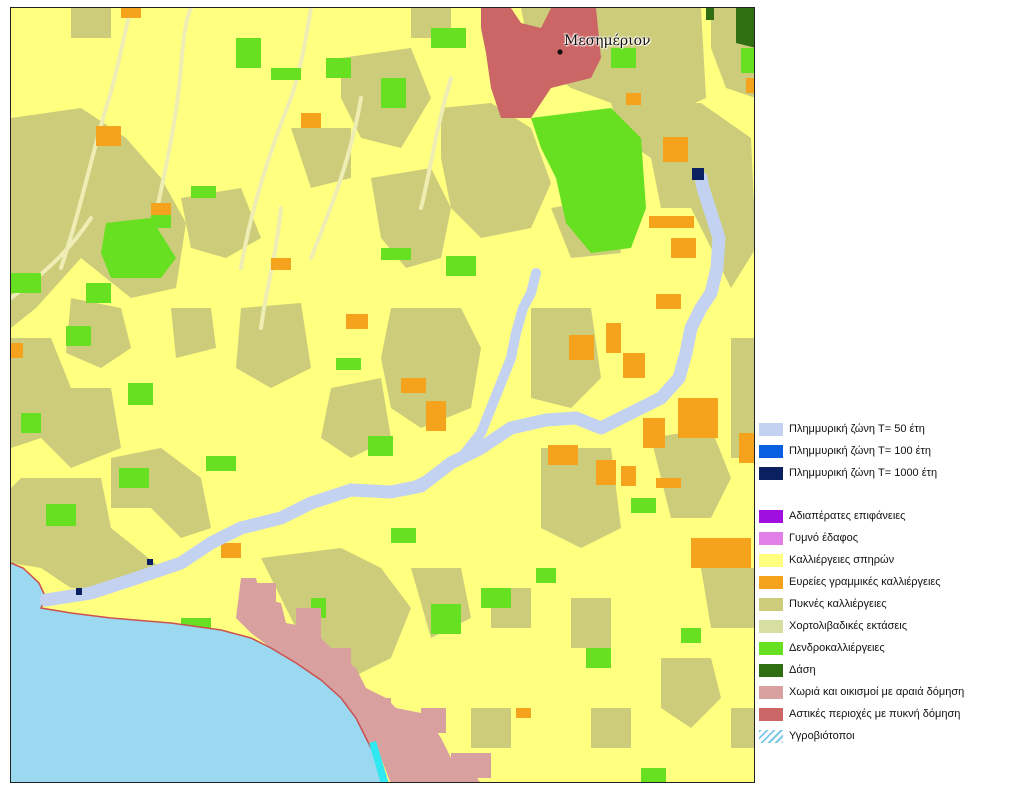  I want to click on landuse-legend-label: Υγροβιότοποι, so click(822, 736).